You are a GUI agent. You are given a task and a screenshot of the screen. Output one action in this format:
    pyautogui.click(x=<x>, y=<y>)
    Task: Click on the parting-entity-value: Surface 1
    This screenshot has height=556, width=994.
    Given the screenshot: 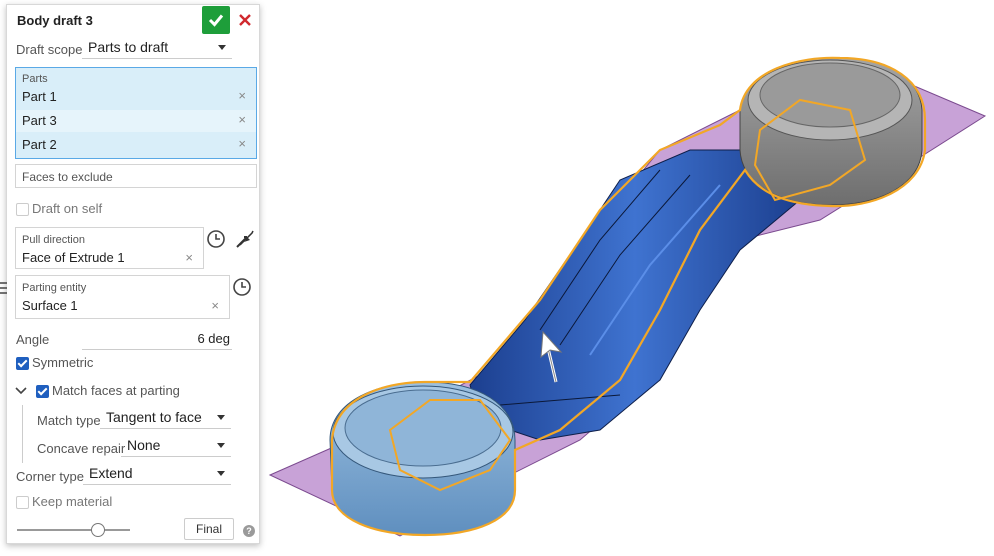 What is the action you would take?
    pyautogui.click(x=50, y=305)
    